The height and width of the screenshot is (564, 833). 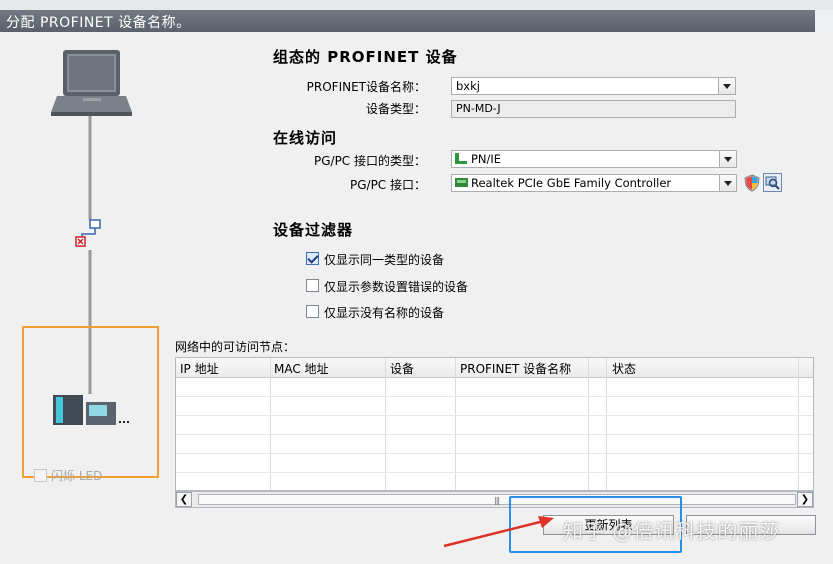 I want to click on grip-icon: |||, so click(x=497, y=500).